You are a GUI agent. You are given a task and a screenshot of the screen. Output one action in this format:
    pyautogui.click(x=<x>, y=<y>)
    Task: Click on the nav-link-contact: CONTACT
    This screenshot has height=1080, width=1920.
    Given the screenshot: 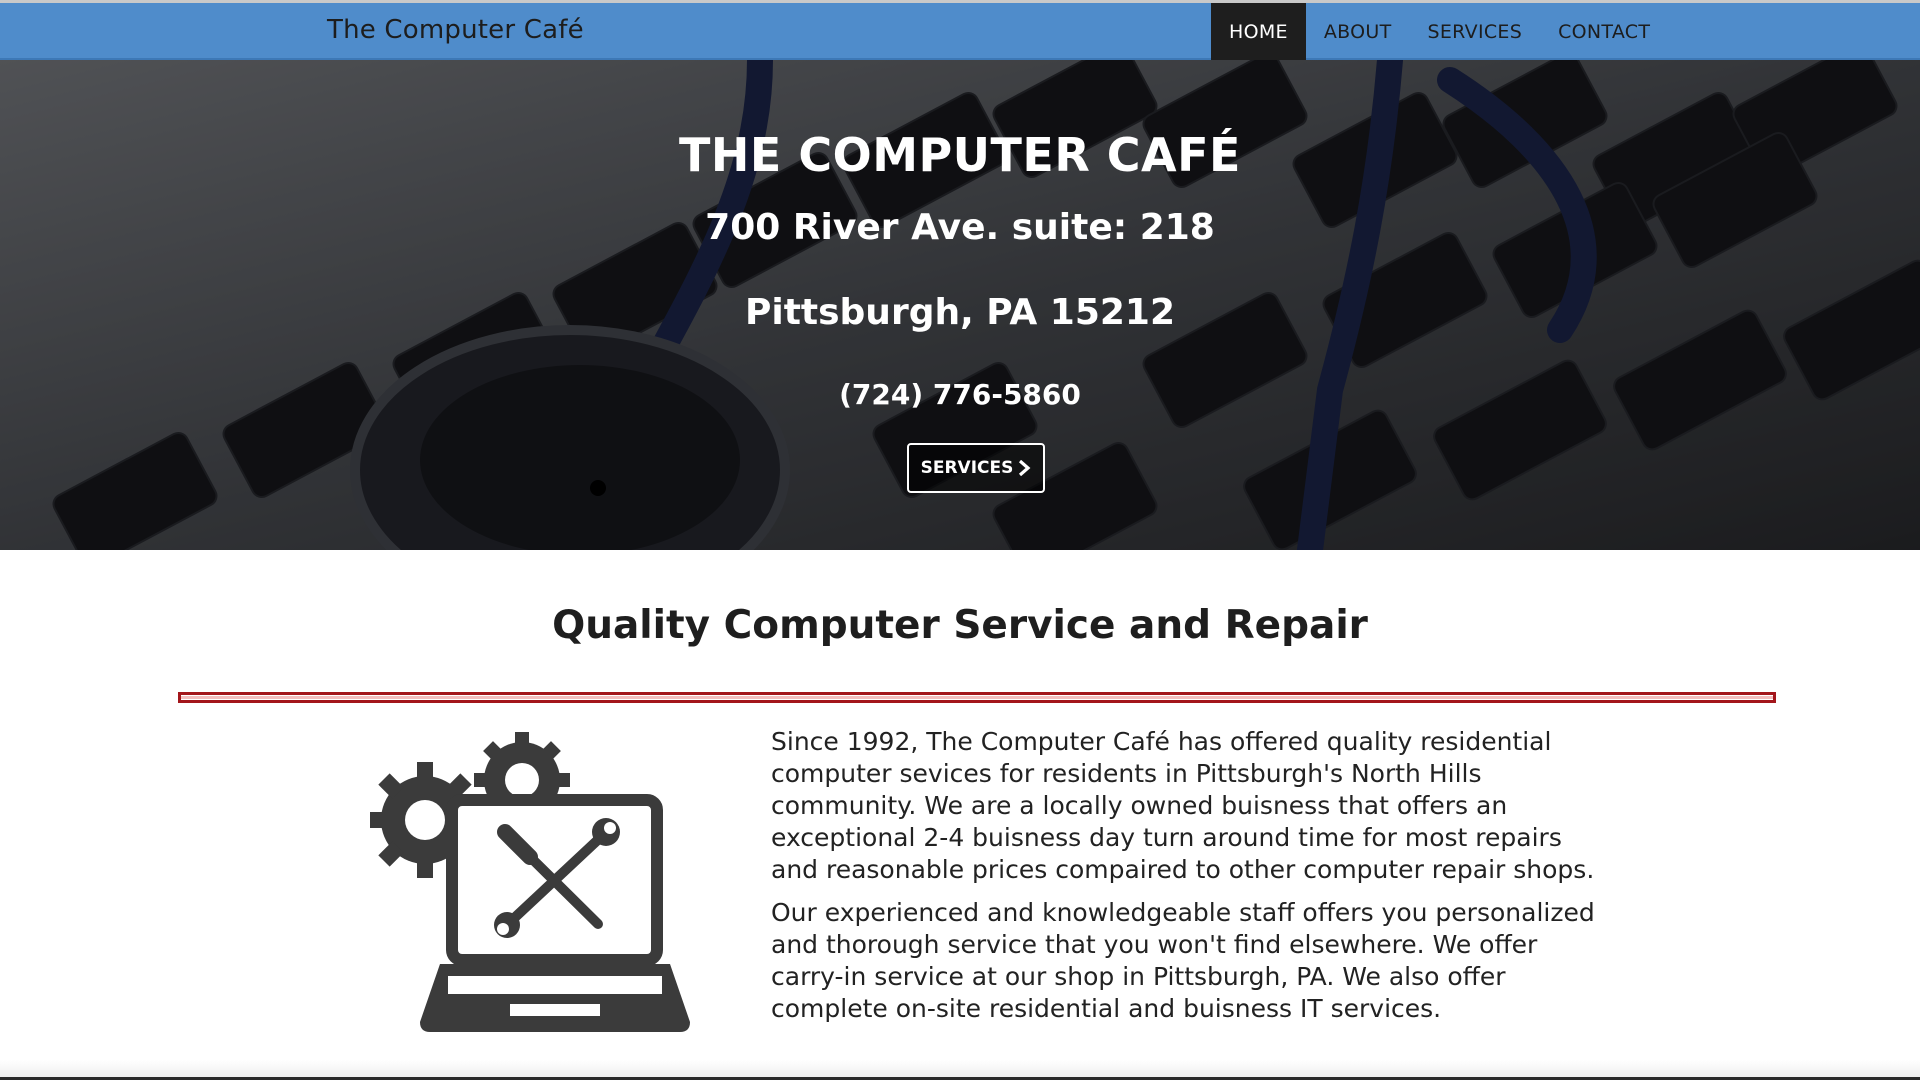 What is the action you would take?
    pyautogui.click(x=1604, y=31)
    